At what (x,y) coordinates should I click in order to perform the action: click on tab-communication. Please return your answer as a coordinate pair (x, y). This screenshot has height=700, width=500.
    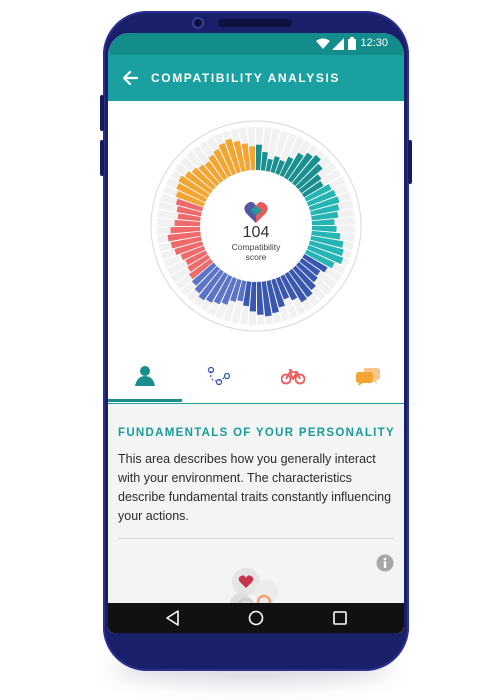
    Looking at the image, I should click on (367, 376).